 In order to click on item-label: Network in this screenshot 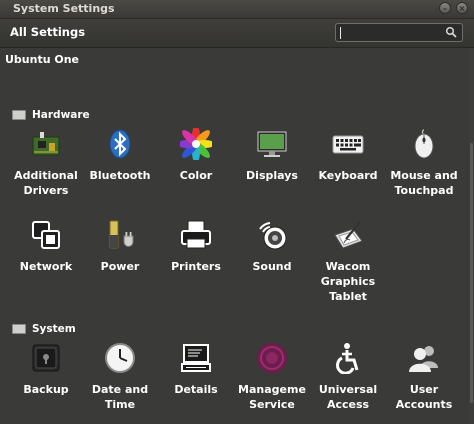, I will do `click(46, 266)`.